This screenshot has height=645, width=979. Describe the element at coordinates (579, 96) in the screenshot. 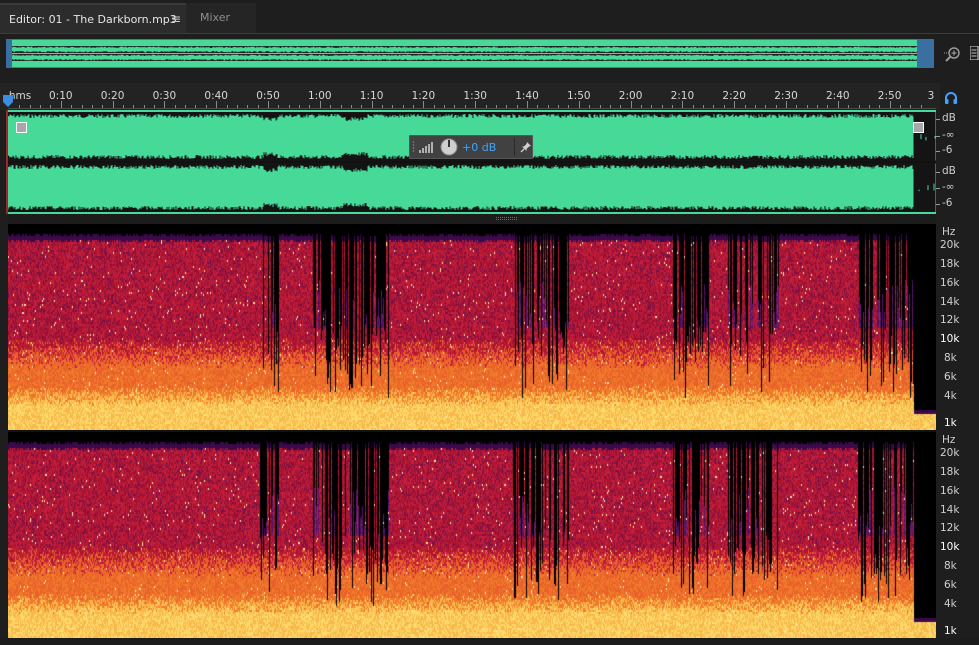

I see `ruler-label: 1:50` at that location.